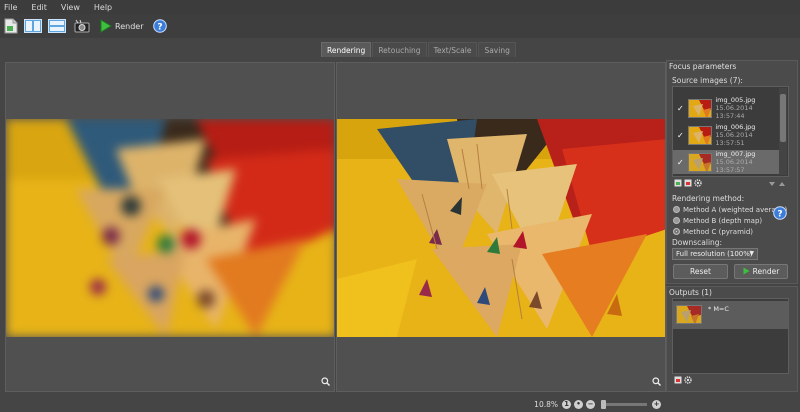  I want to click on method-b-radio: Method B (depth map), so click(730, 220).